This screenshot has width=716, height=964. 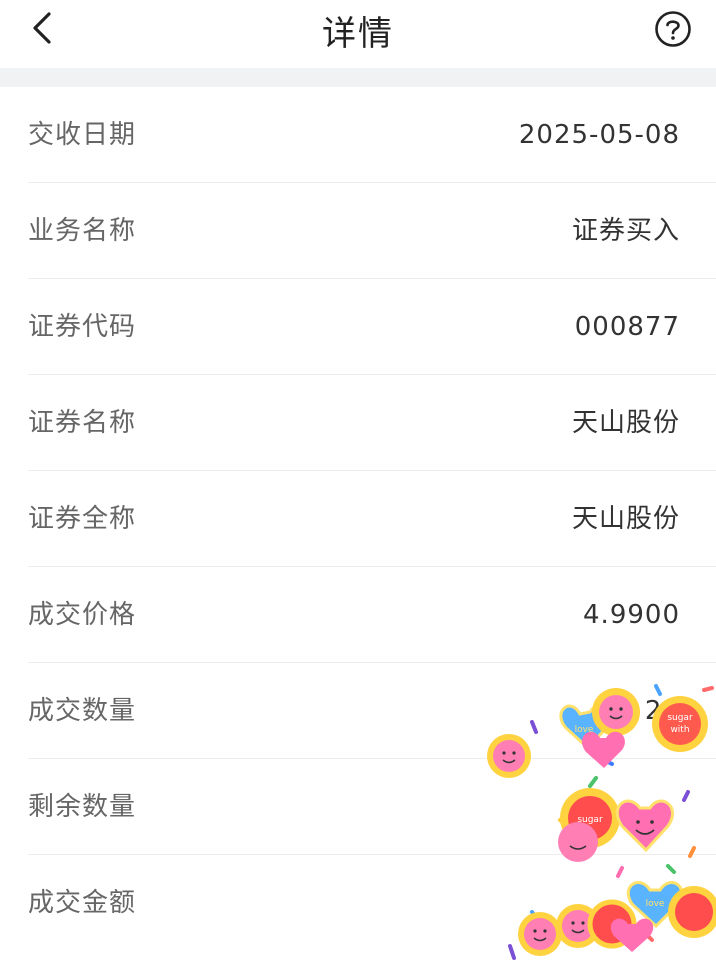 I want to click on detail-row-security-name: 证券名称 天山股份, so click(x=372, y=423).